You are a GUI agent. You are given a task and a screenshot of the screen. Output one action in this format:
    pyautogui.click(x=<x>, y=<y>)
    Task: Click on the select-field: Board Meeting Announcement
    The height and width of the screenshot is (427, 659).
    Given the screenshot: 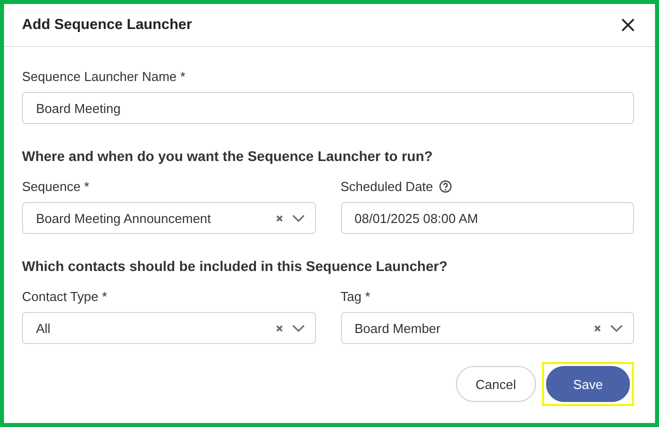 What is the action you would take?
    pyautogui.click(x=169, y=218)
    